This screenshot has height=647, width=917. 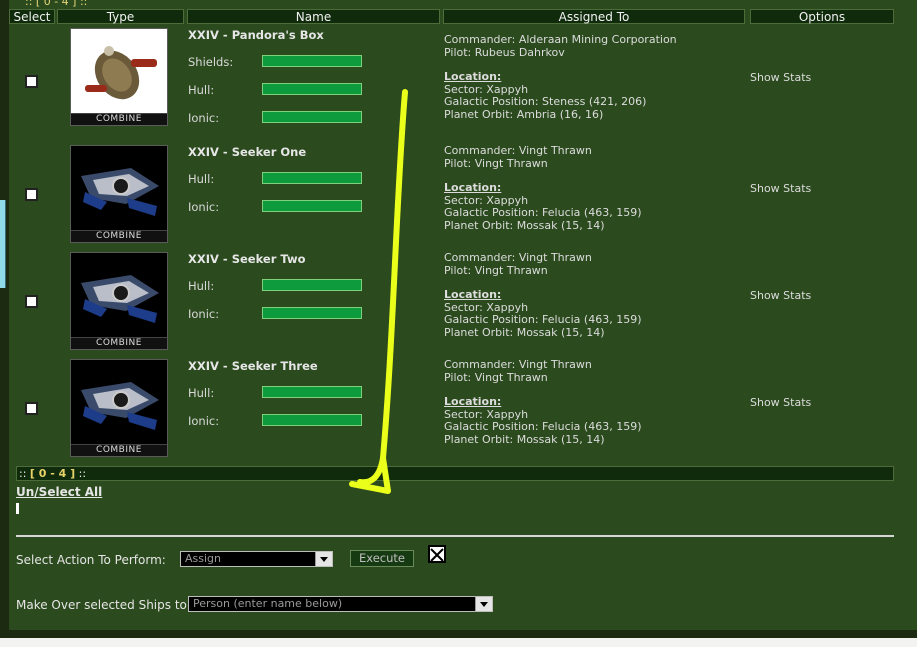 I want to click on makeover-select-value: Person (enter name below), so click(x=268, y=603).